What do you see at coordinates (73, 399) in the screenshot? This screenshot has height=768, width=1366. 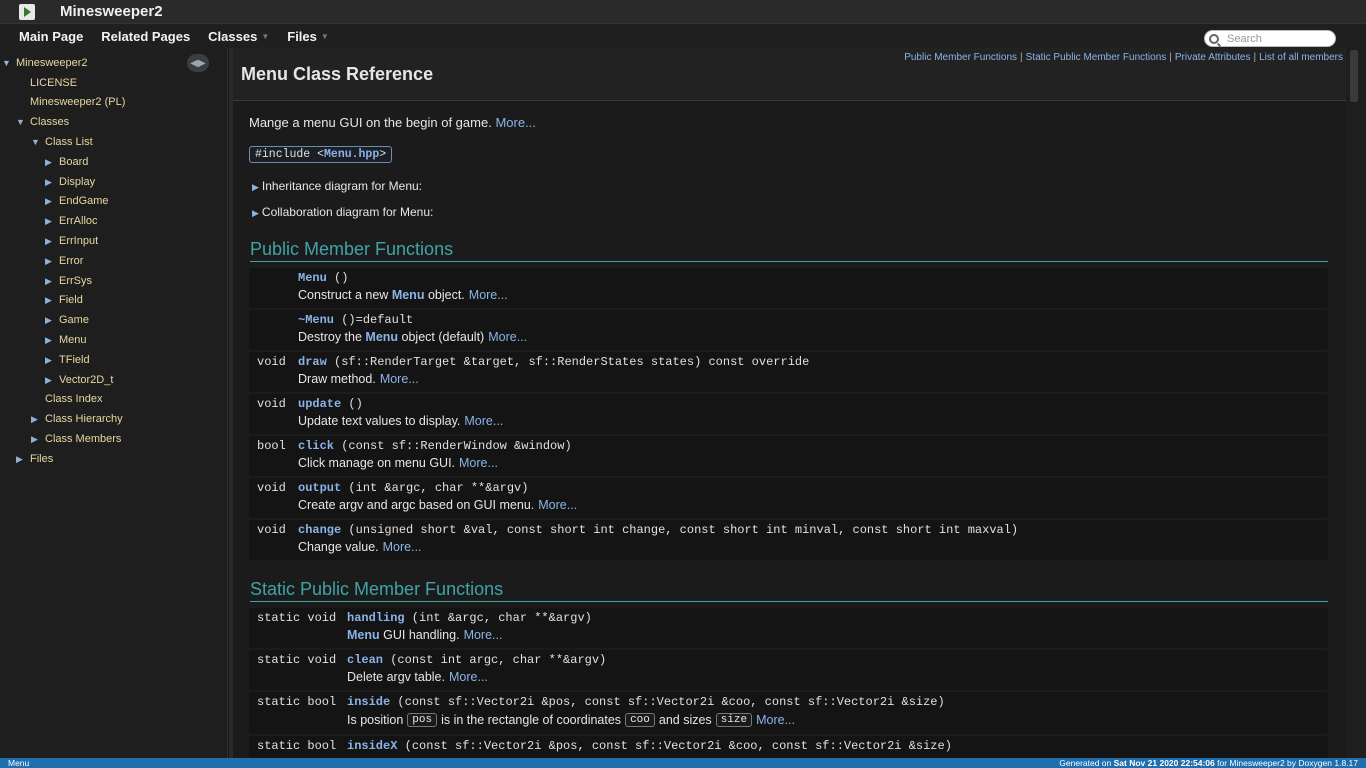 I see `tree-item-class-index: Class Index` at bounding box center [73, 399].